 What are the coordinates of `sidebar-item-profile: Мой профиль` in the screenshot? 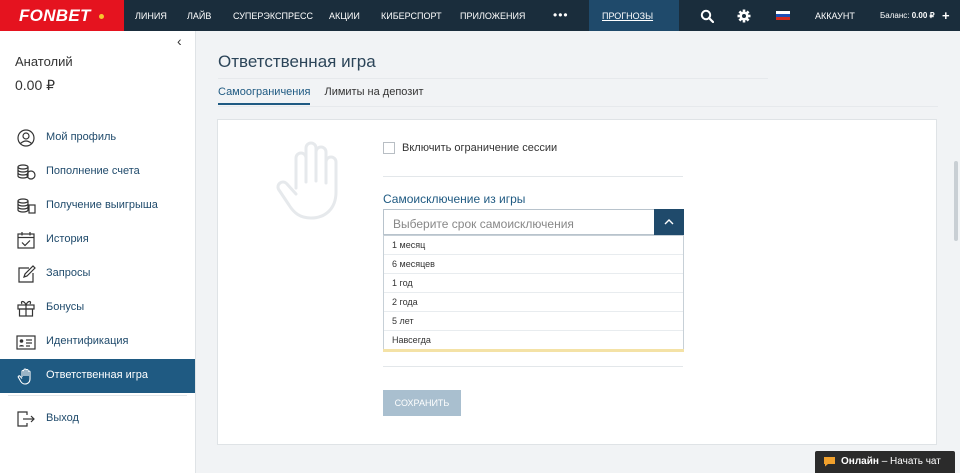 It's located at (97, 138).